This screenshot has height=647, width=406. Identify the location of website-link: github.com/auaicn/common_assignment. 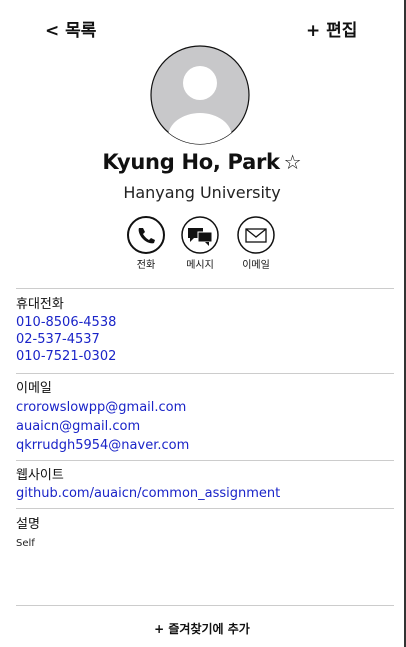
(206, 493).